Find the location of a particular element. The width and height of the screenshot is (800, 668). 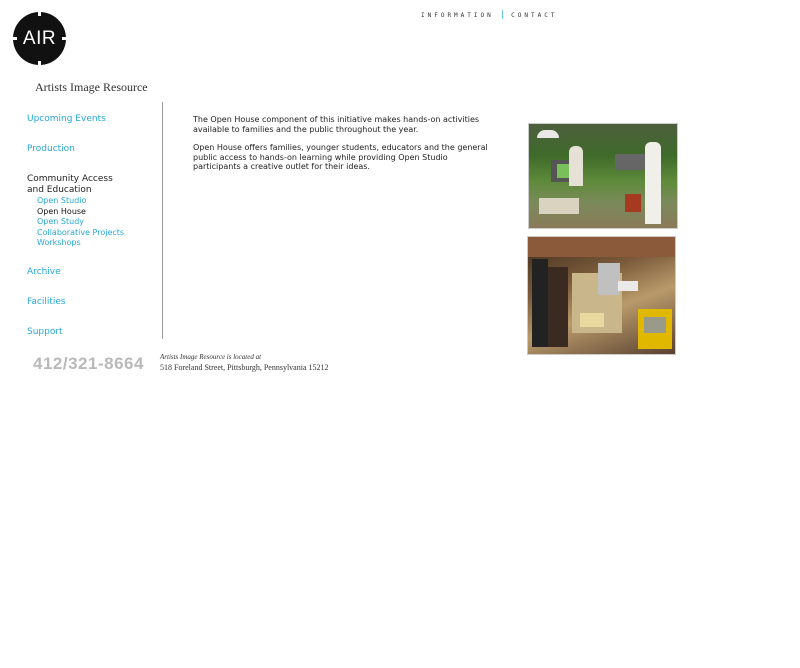

sidebar-subitem-open-study: Open Study is located at coordinates (97, 222).